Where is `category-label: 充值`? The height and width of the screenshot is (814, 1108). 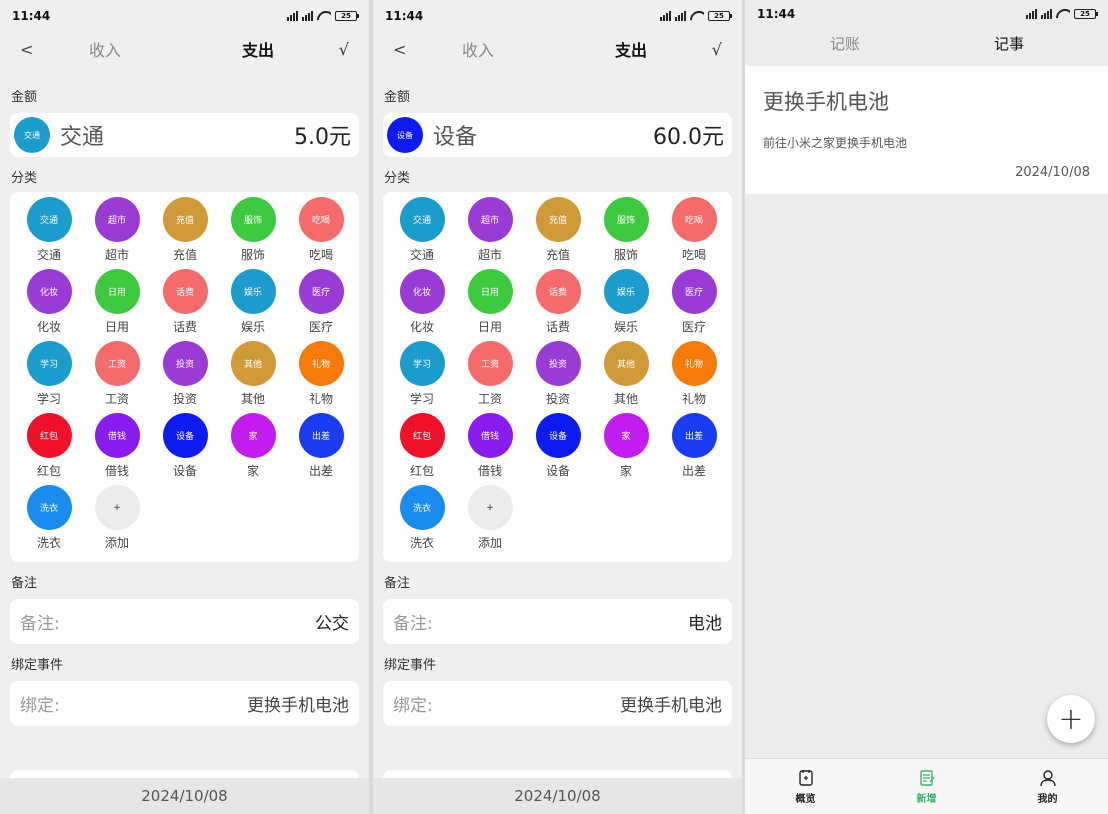 category-label: 充值 is located at coordinates (557, 255).